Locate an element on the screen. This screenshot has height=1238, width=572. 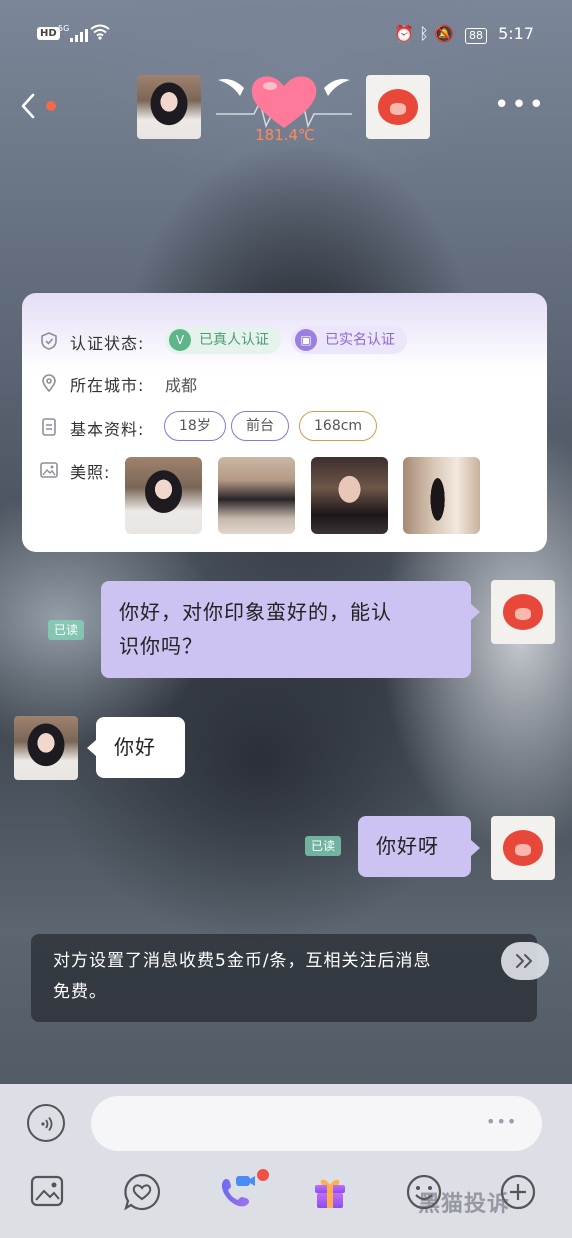
message-bubble-self: 你好呀 is located at coordinates (414, 846).